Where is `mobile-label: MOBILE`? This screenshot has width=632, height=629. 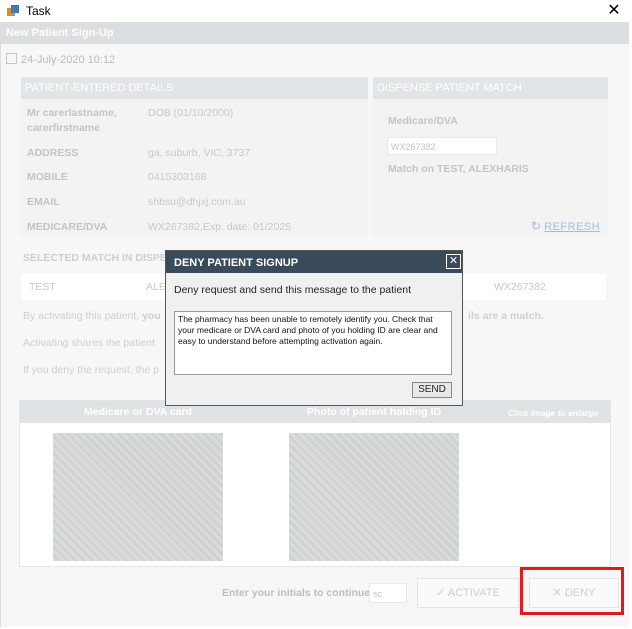 mobile-label: MOBILE is located at coordinates (47, 177).